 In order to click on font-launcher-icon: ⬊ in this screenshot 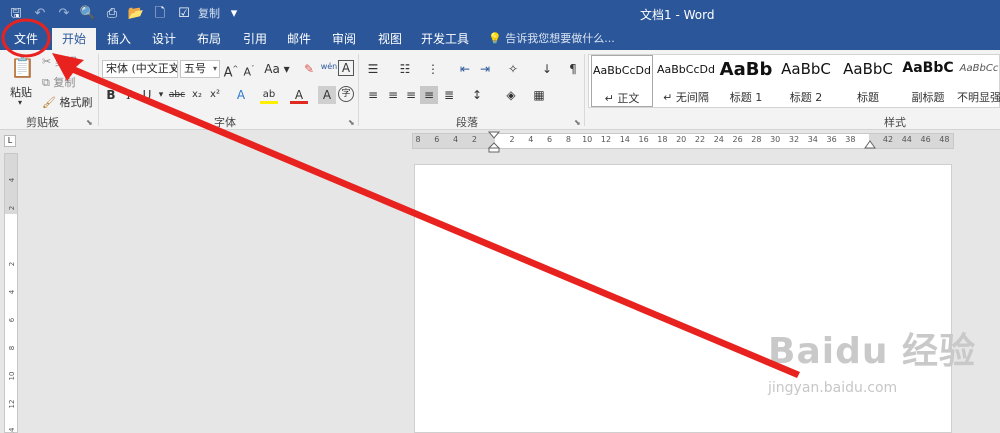, I will do `click(351, 122)`.